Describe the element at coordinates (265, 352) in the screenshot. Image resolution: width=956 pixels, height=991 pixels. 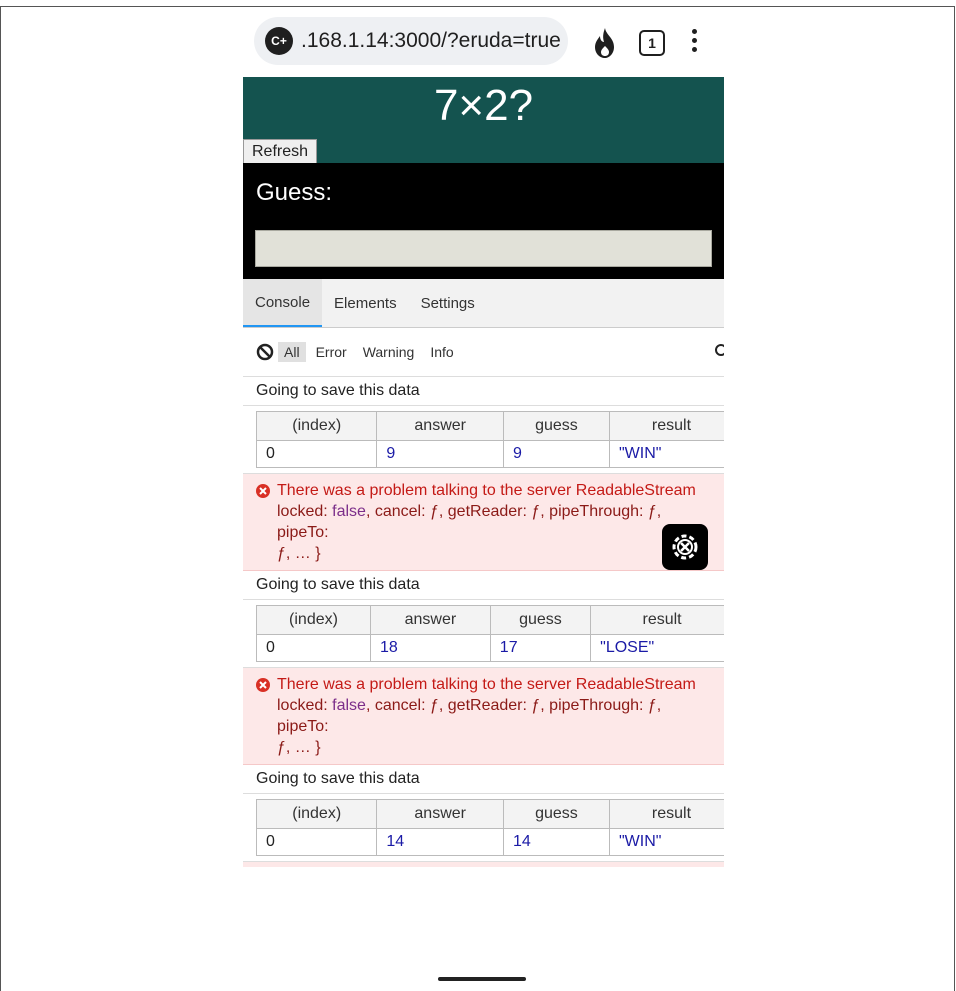
I see `clear-console-icon` at that location.